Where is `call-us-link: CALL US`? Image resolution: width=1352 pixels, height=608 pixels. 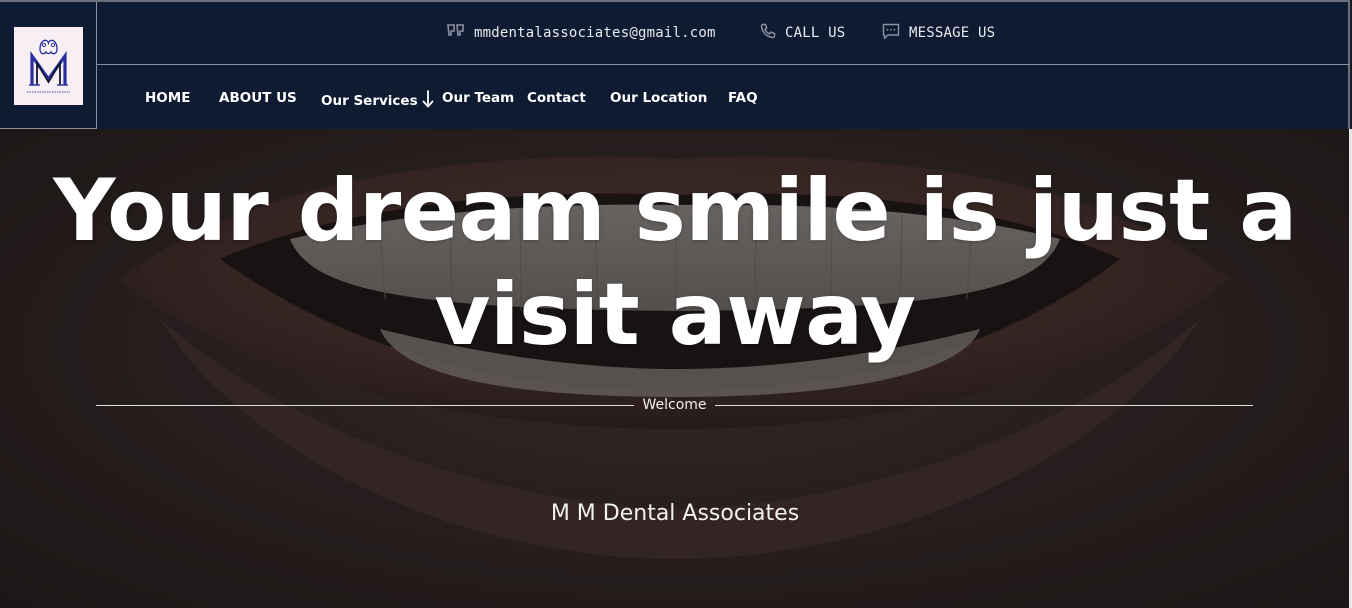
call-us-link: CALL US is located at coordinates (802, 33).